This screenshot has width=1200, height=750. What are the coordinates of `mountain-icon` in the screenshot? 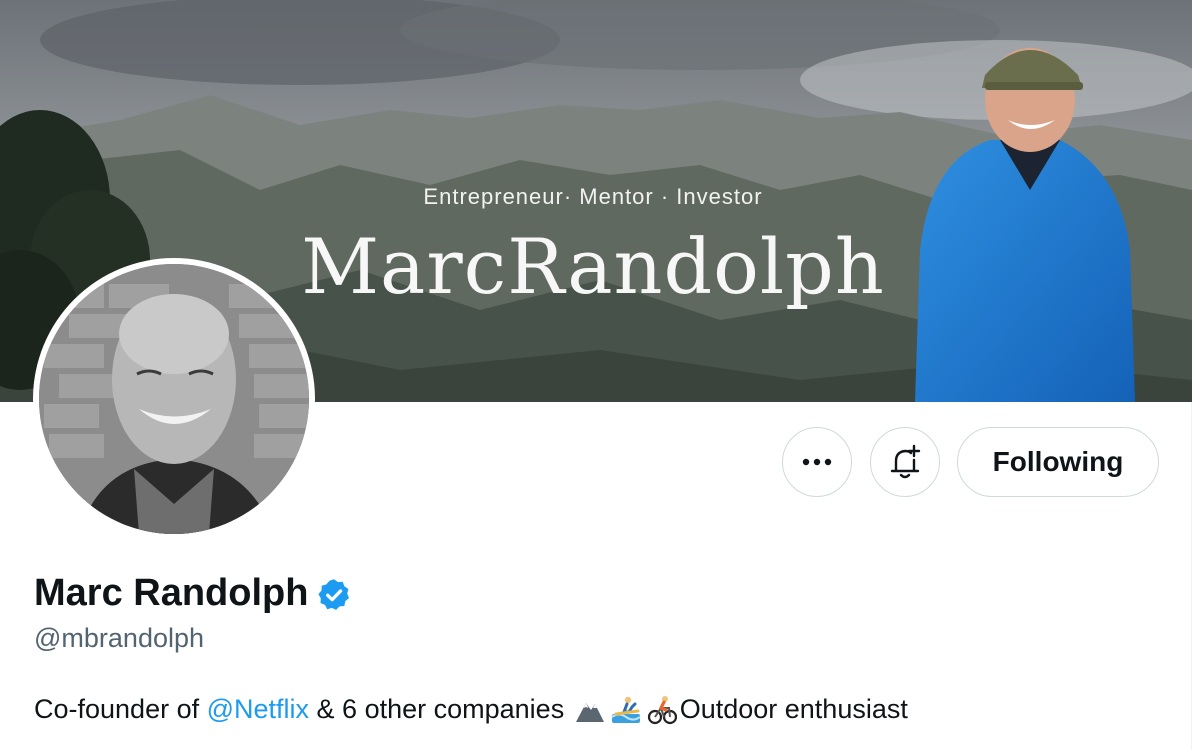 It's located at (589, 712).